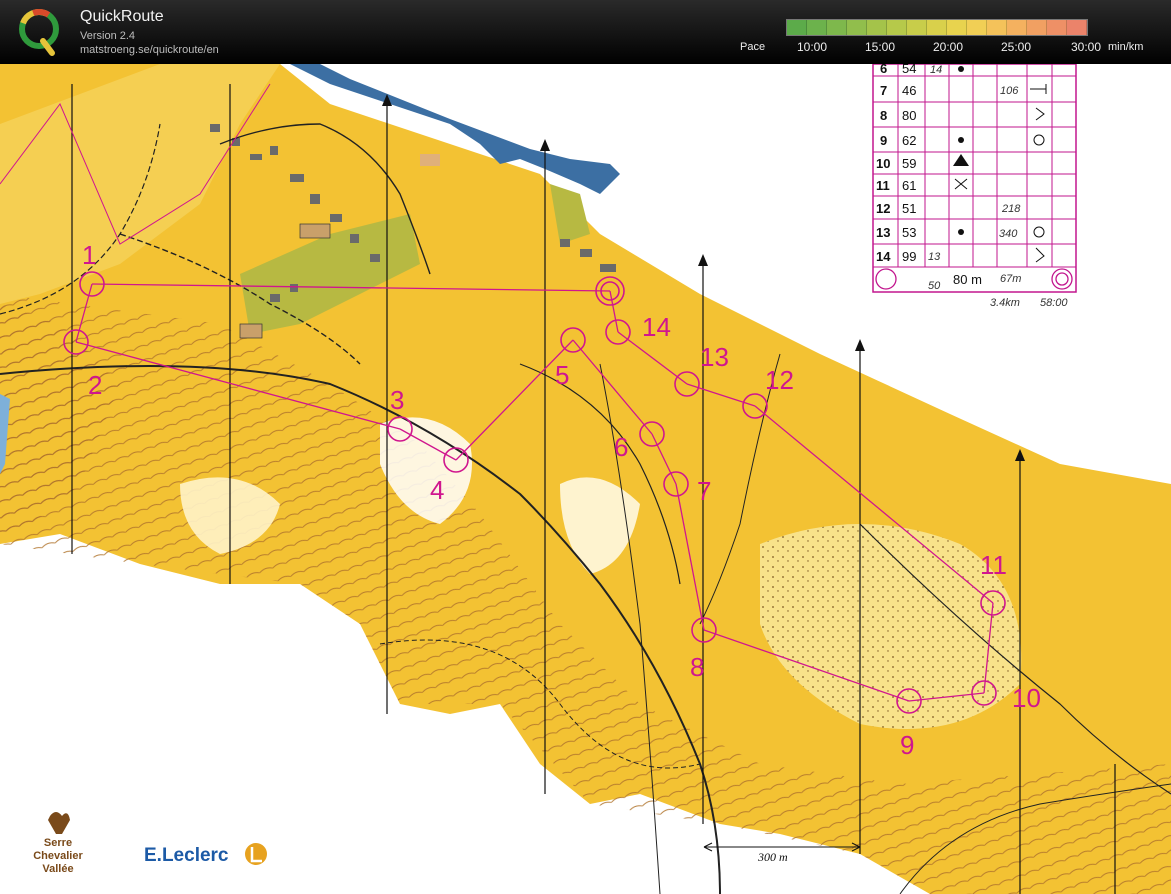 This screenshot has height=894, width=1171. What do you see at coordinates (1054, 303) in the screenshot?
I see `handwritten-time: 58:00` at bounding box center [1054, 303].